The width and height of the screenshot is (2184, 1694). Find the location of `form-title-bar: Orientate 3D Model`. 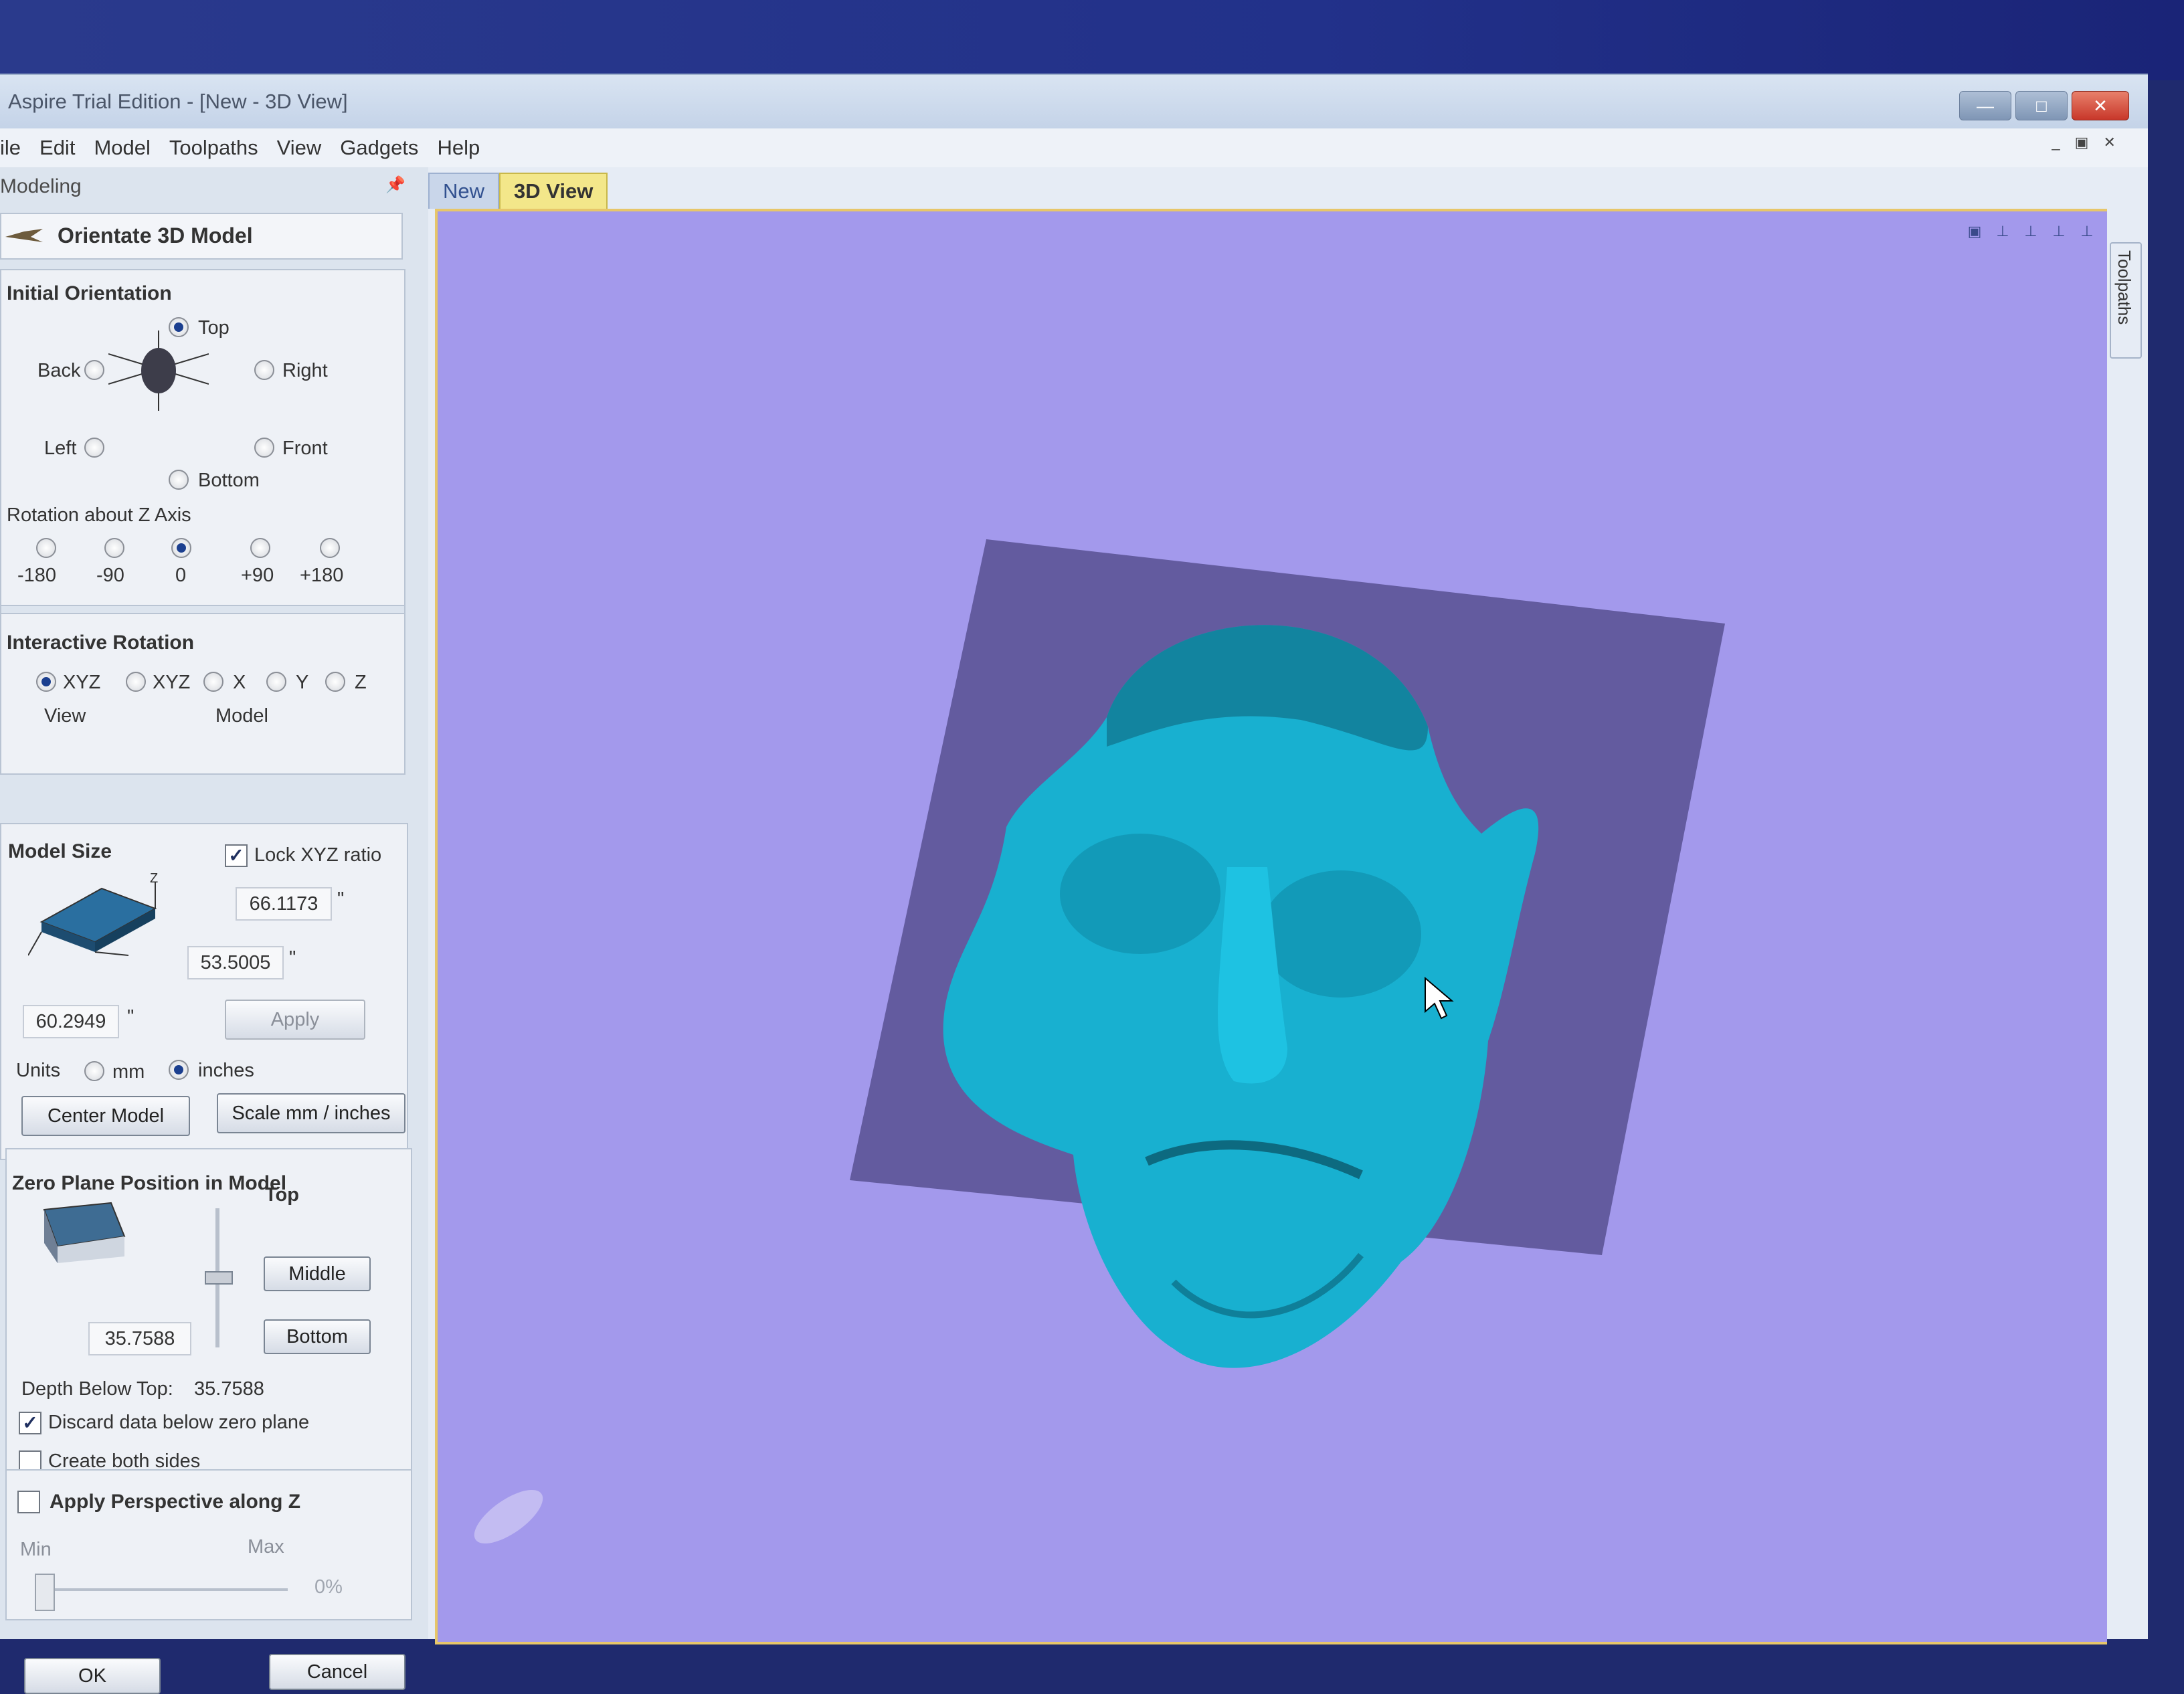

form-title-bar: Orientate 3D Model is located at coordinates (201, 237).